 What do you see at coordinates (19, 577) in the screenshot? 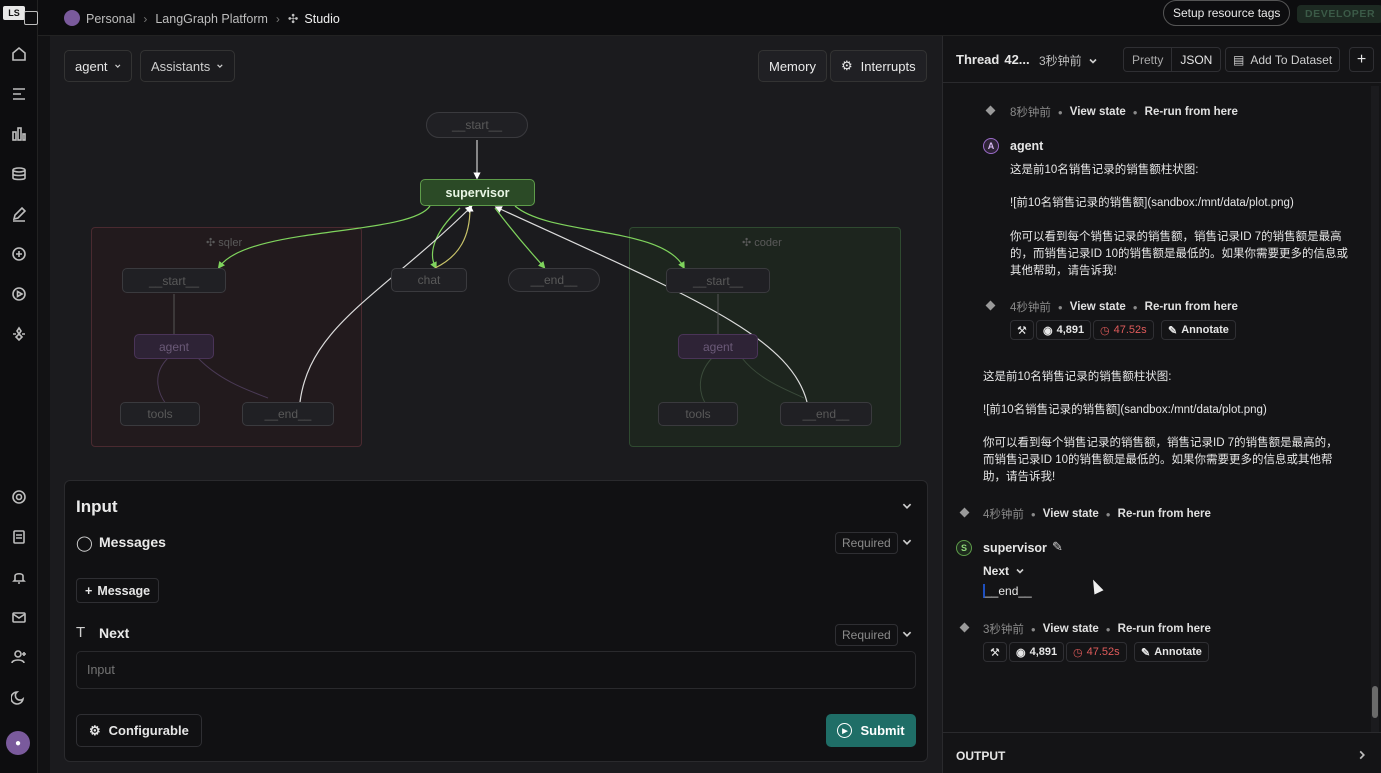
I see `notifications-icon` at bounding box center [19, 577].